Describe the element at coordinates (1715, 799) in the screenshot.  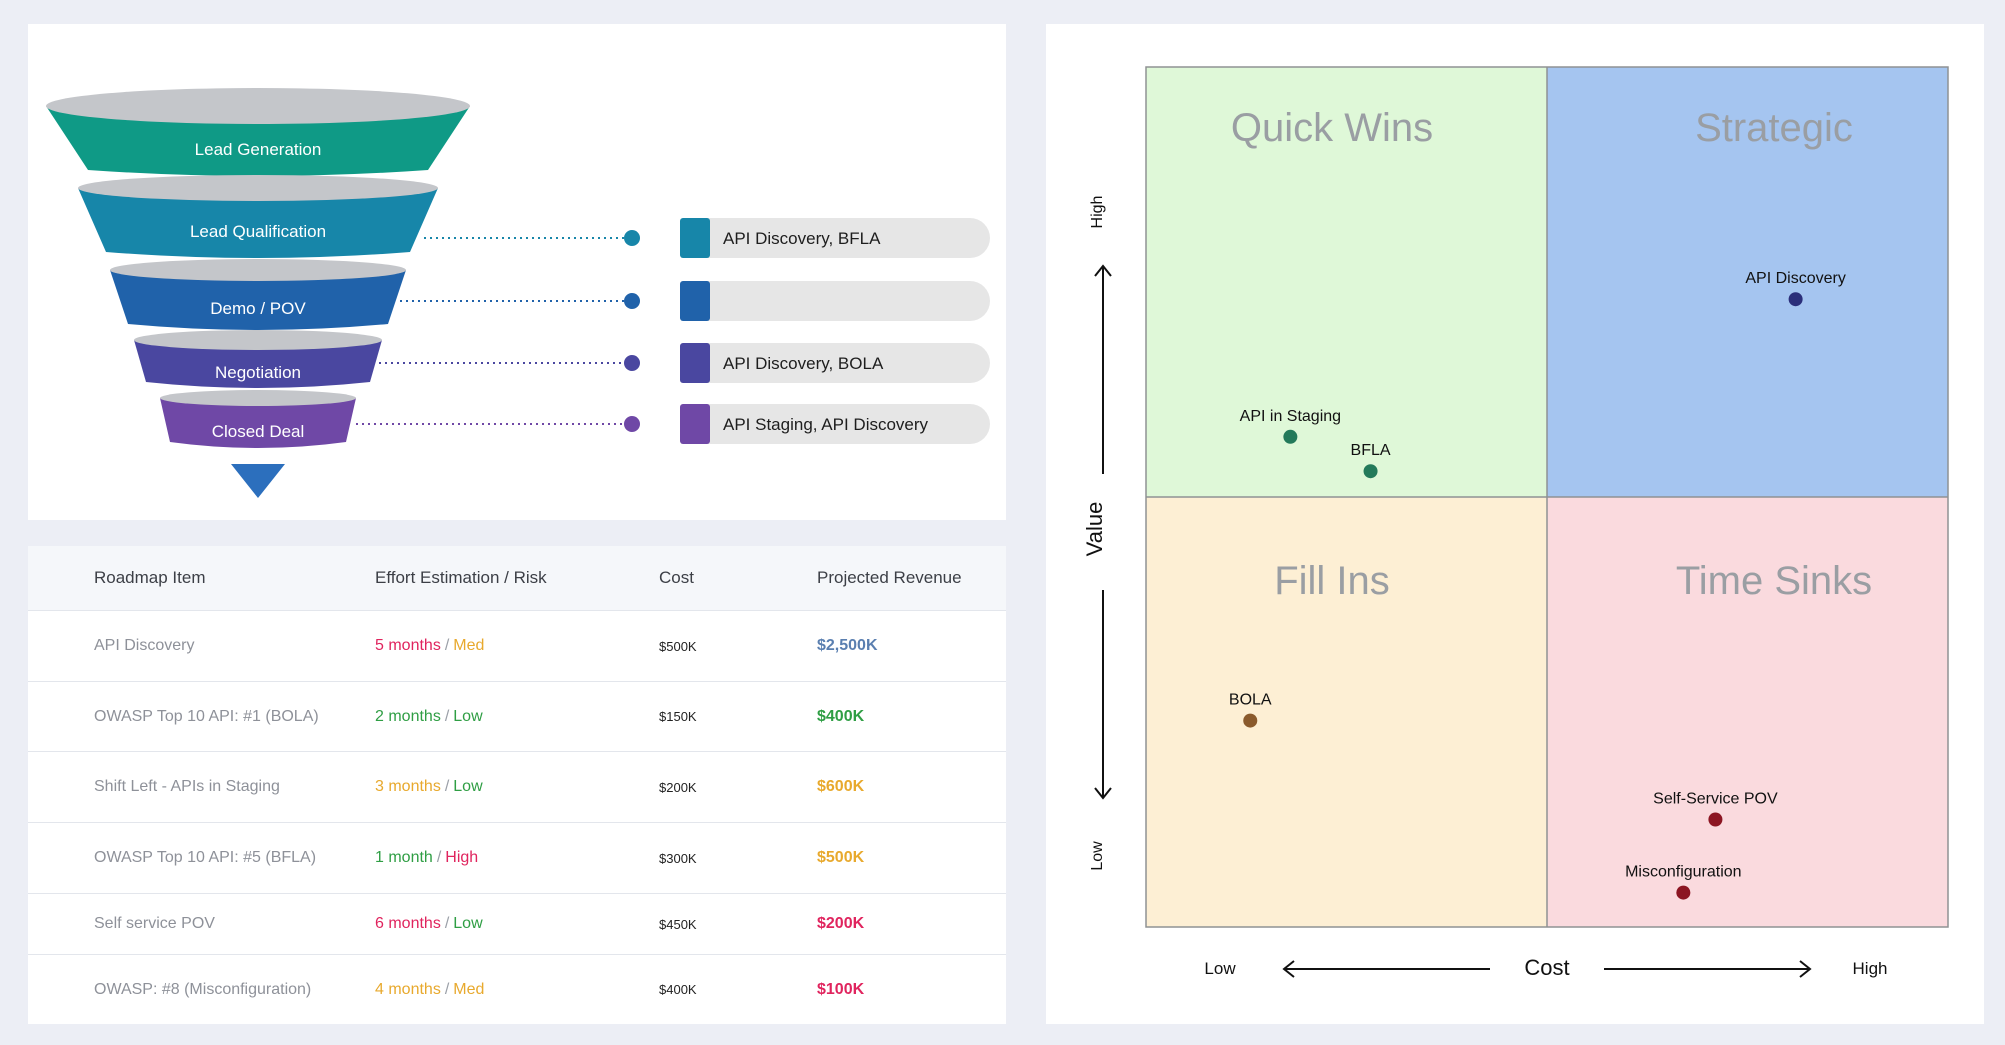
I see `matrix-point-label-self-service-pov: Self-Service POV` at that location.